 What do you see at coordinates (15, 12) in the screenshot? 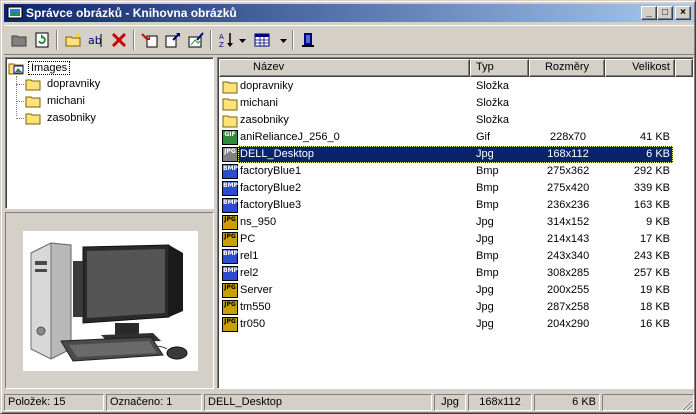
I see `app-icon` at bounding box center [15, 12].